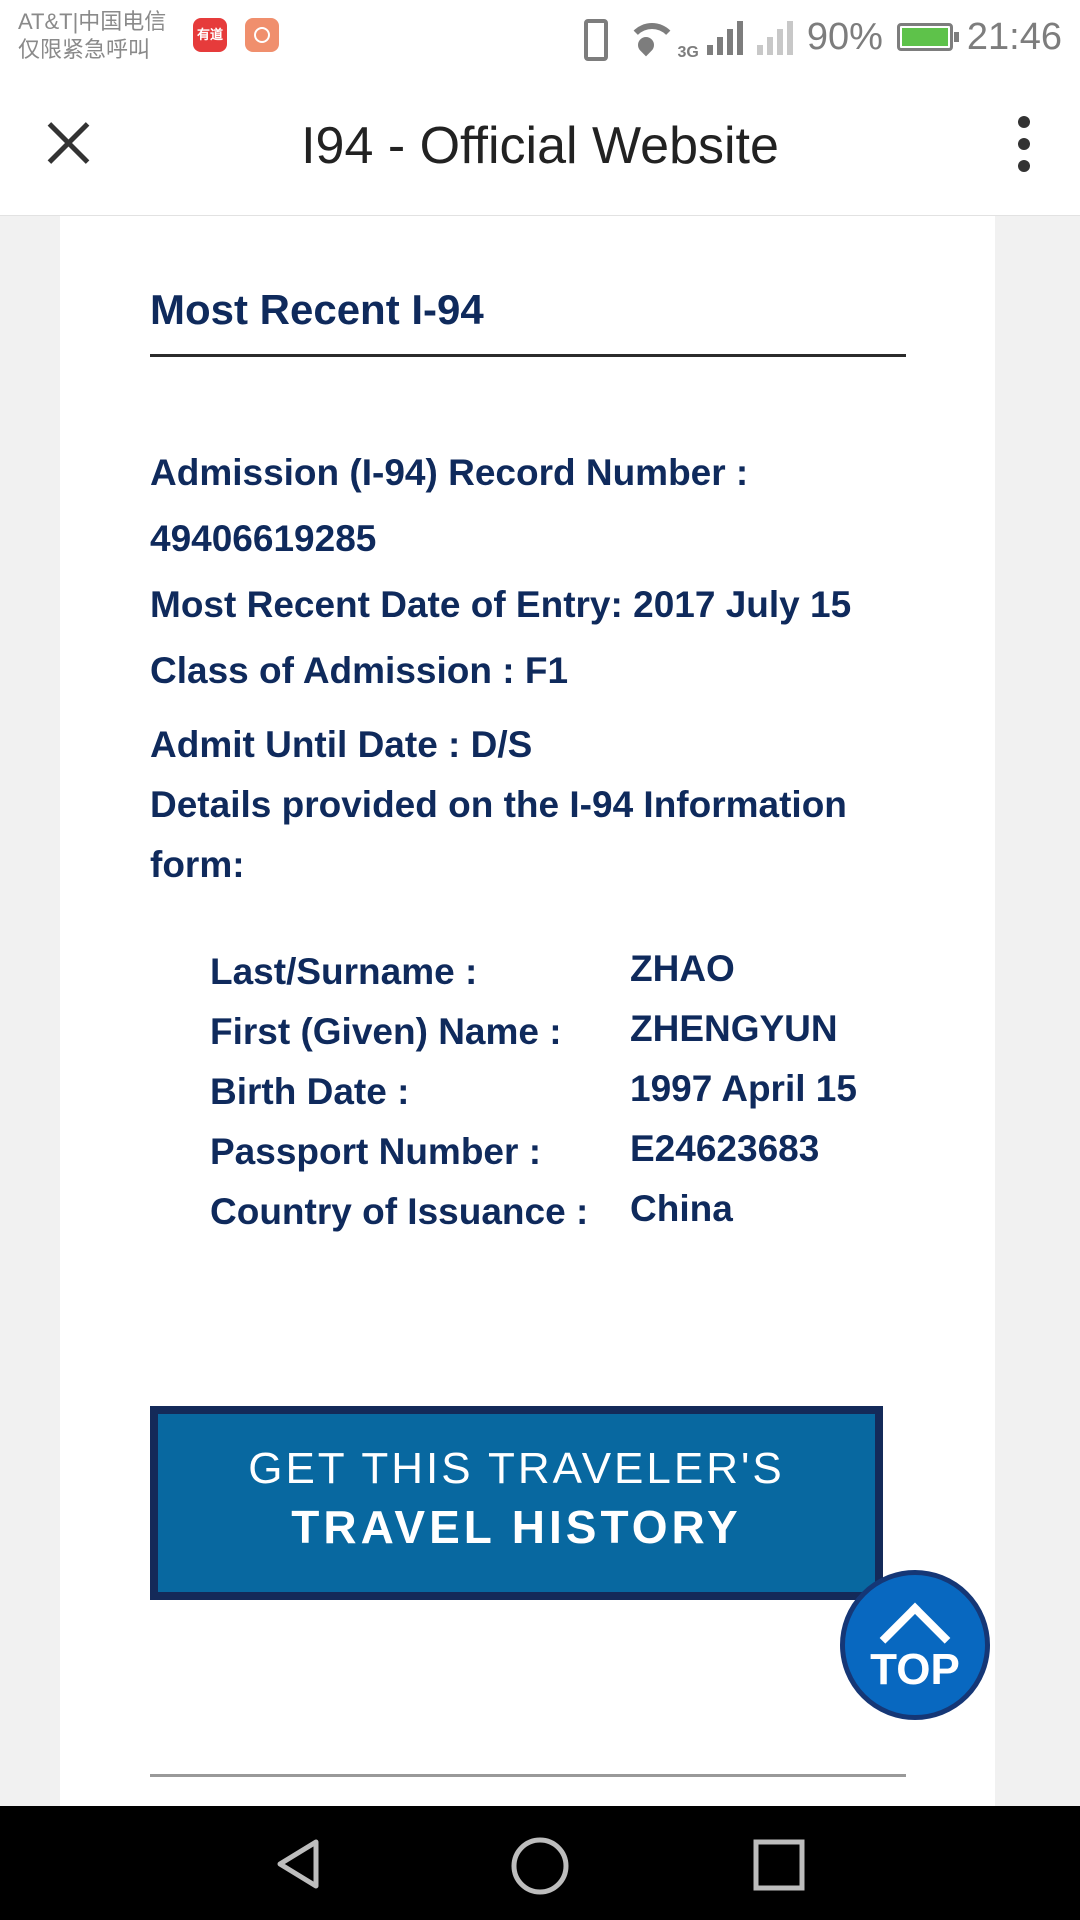 The image size is (1080, 1920). Describe the element at coordinates (501, 604) in the screenshot. I see `entry-date: Most Recent Date of Entry: 2017 July 15` at that location.